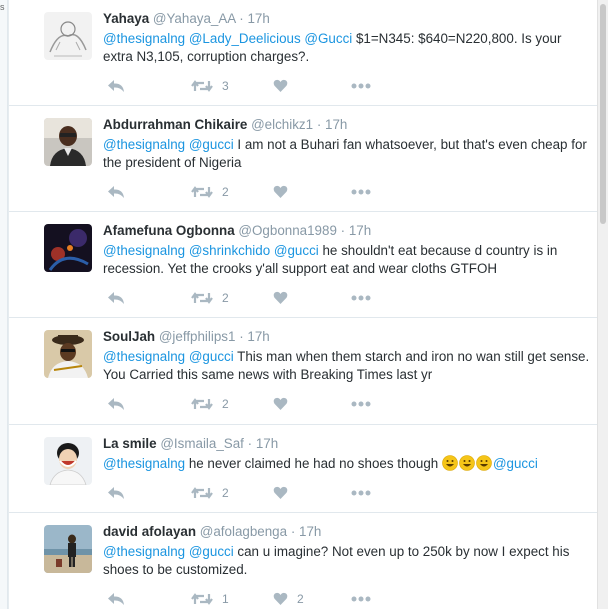 This screenshot has width=608, height=609. Describe the element at coordinates (243, 531) in the screenshot. I see `user-handle: @afolagbenga` at that location.